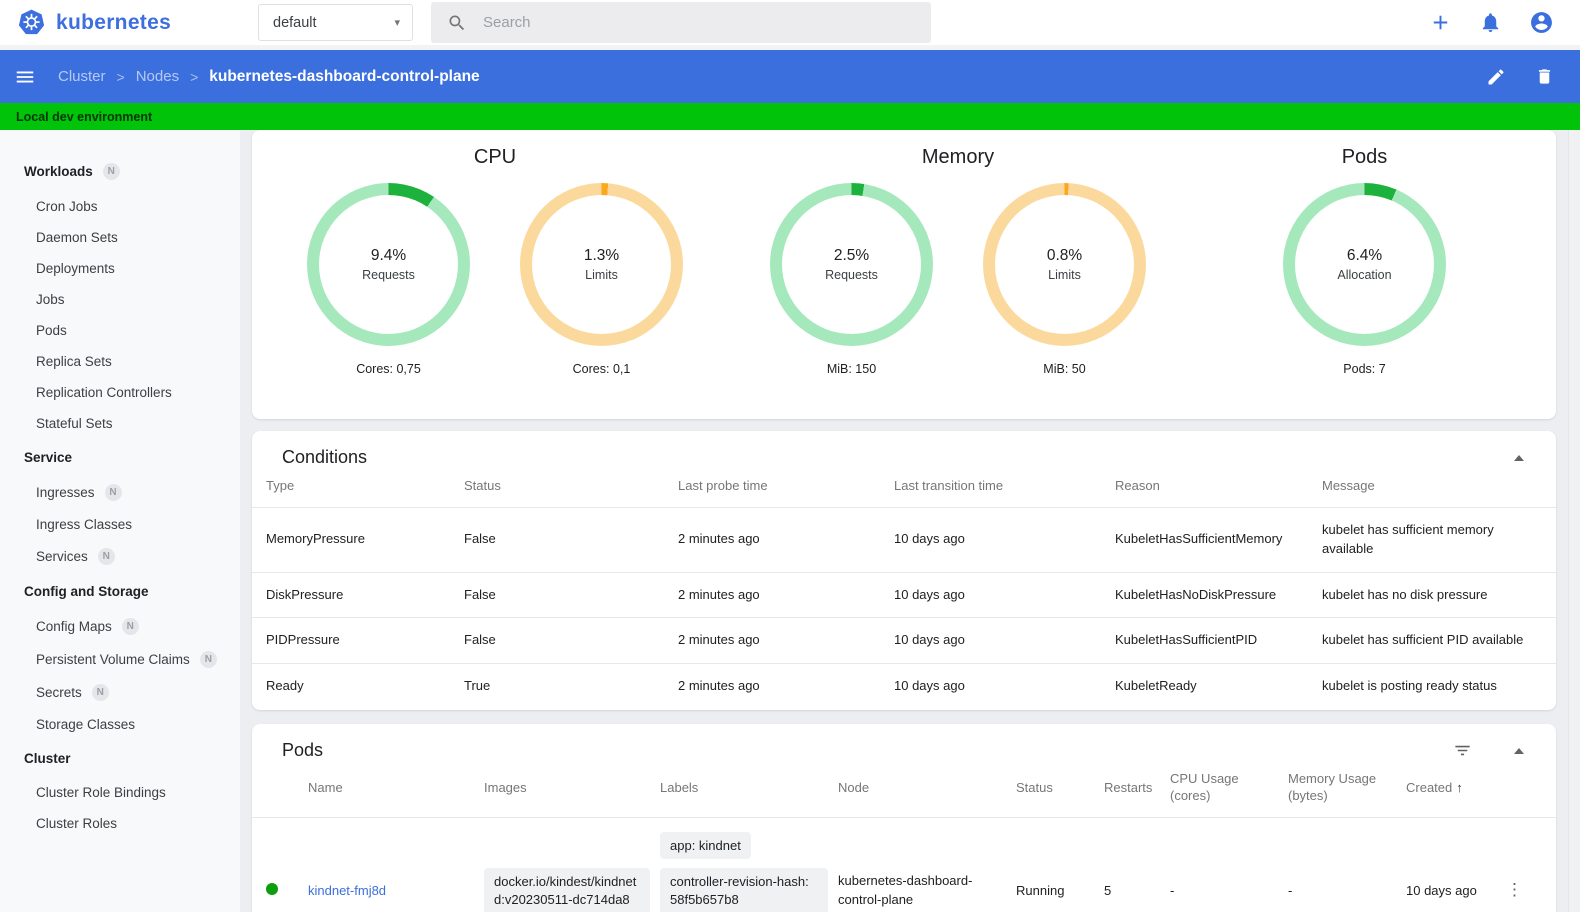 Image resolution: width=1580 pixels, height=912 pixels. I want to click on cpu-limits-gauge: 1.3% Limits Cores: 0,1, so click(601, 279).